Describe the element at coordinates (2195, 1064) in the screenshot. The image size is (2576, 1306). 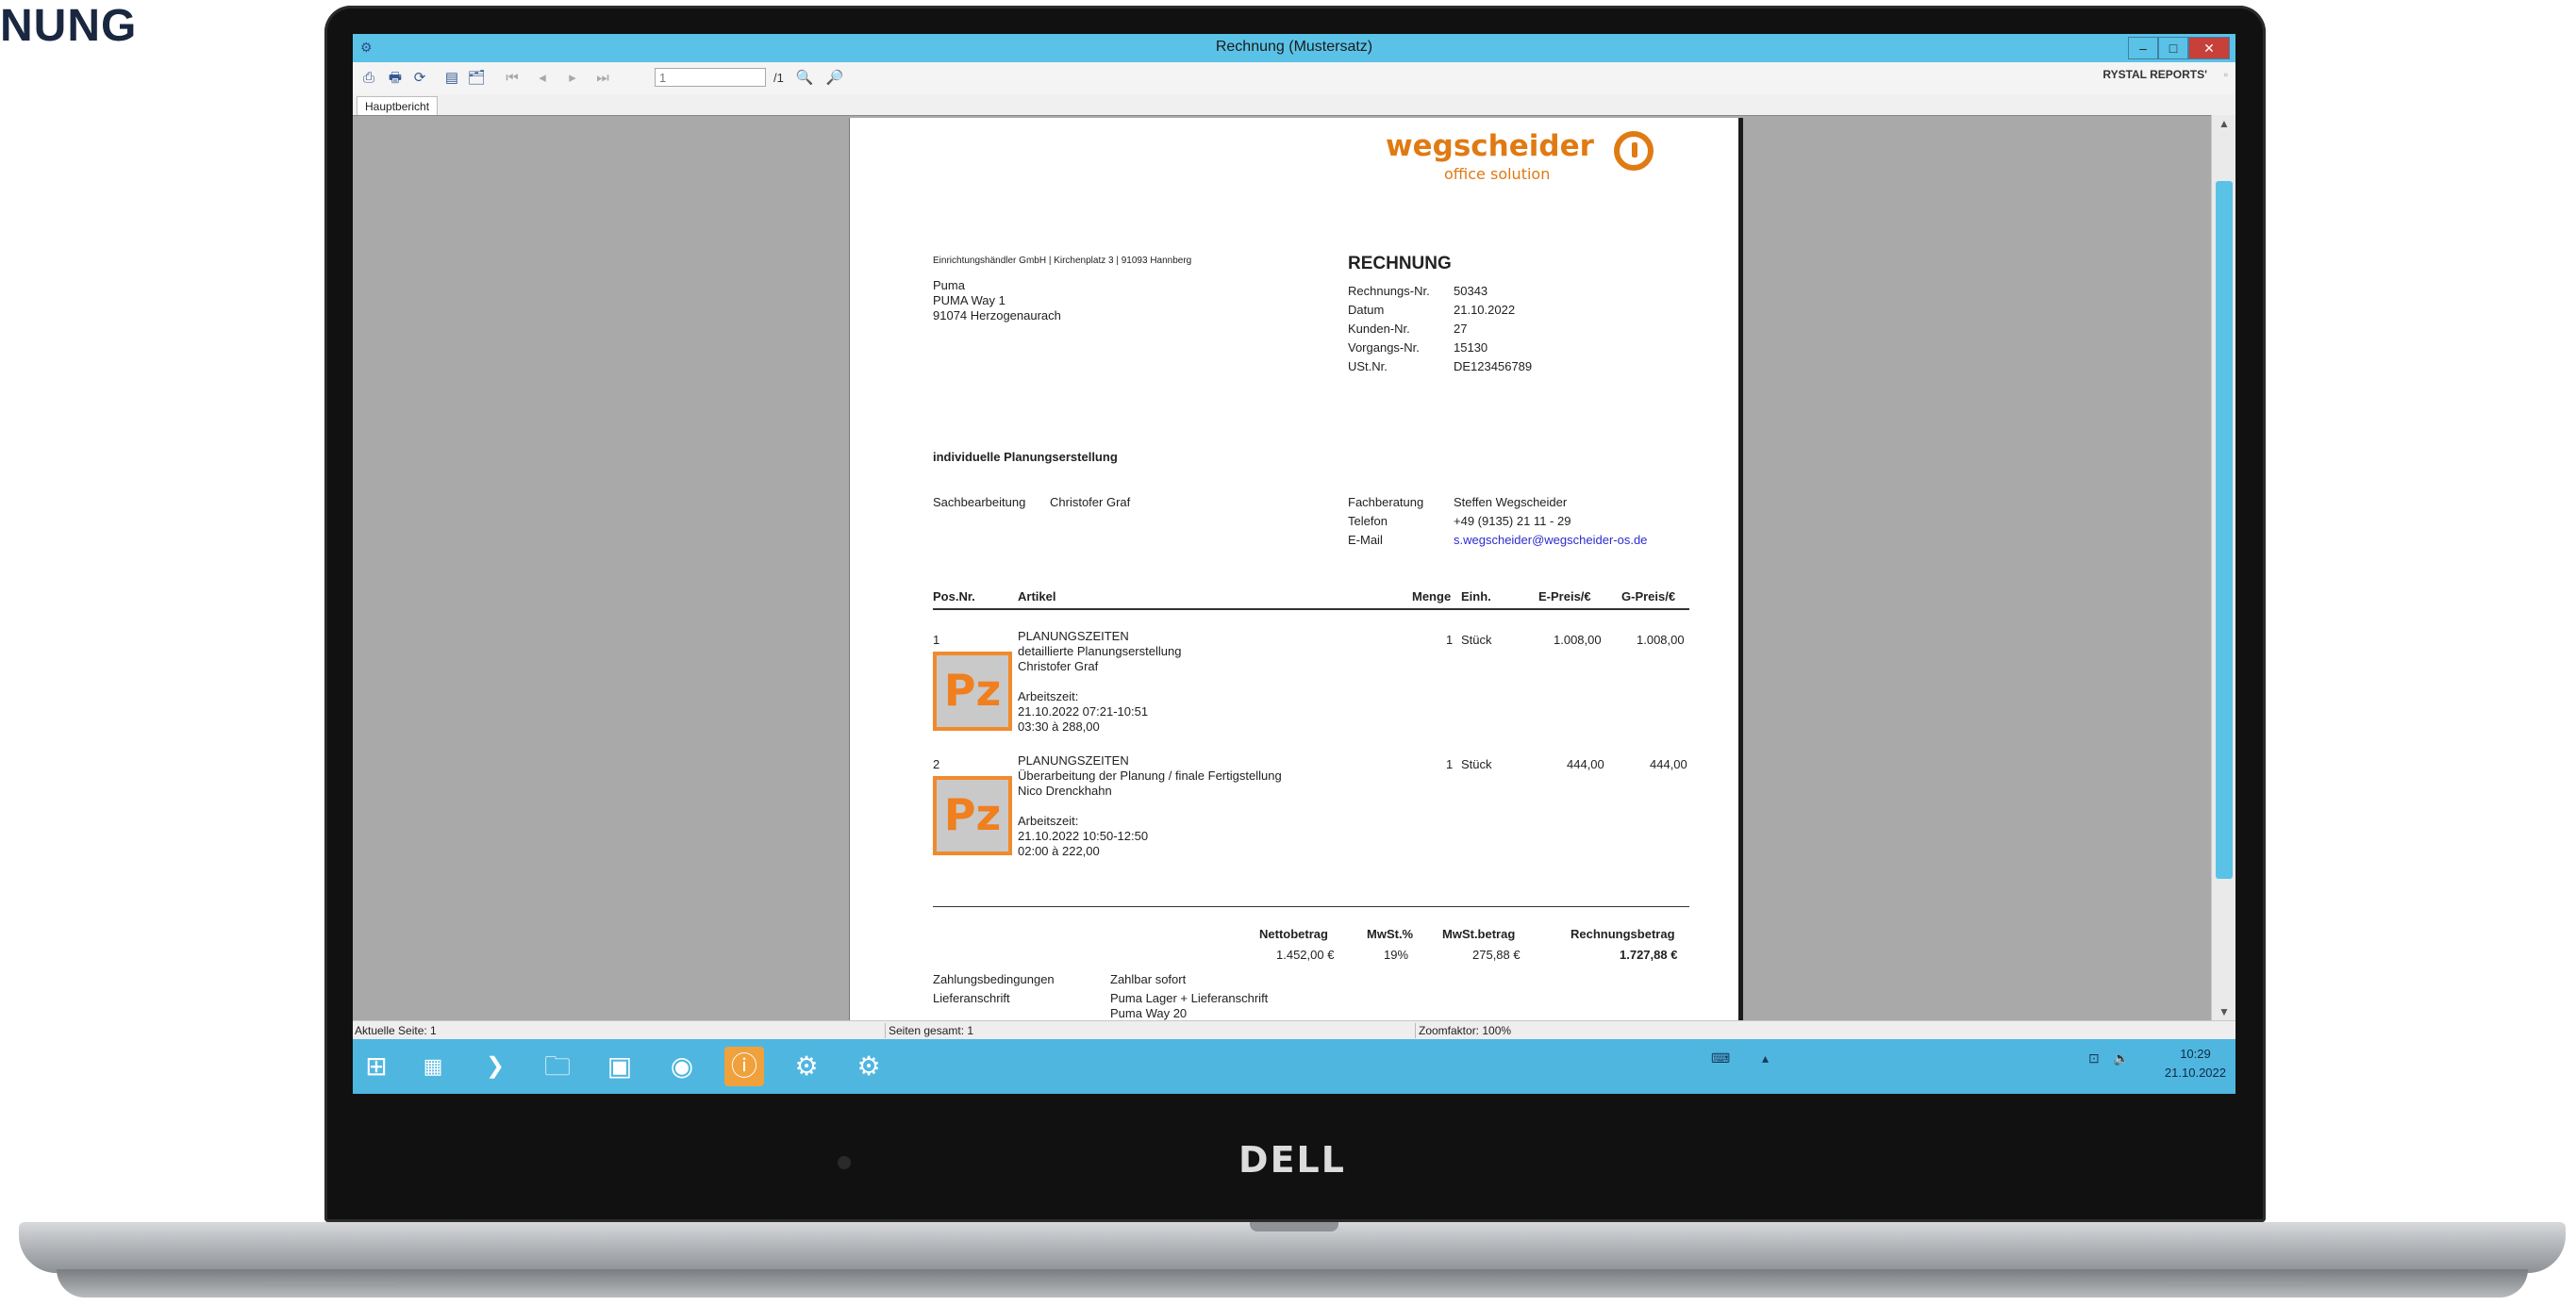
I see `taskbar-clock: 10:29 21.10.2022` at that location.